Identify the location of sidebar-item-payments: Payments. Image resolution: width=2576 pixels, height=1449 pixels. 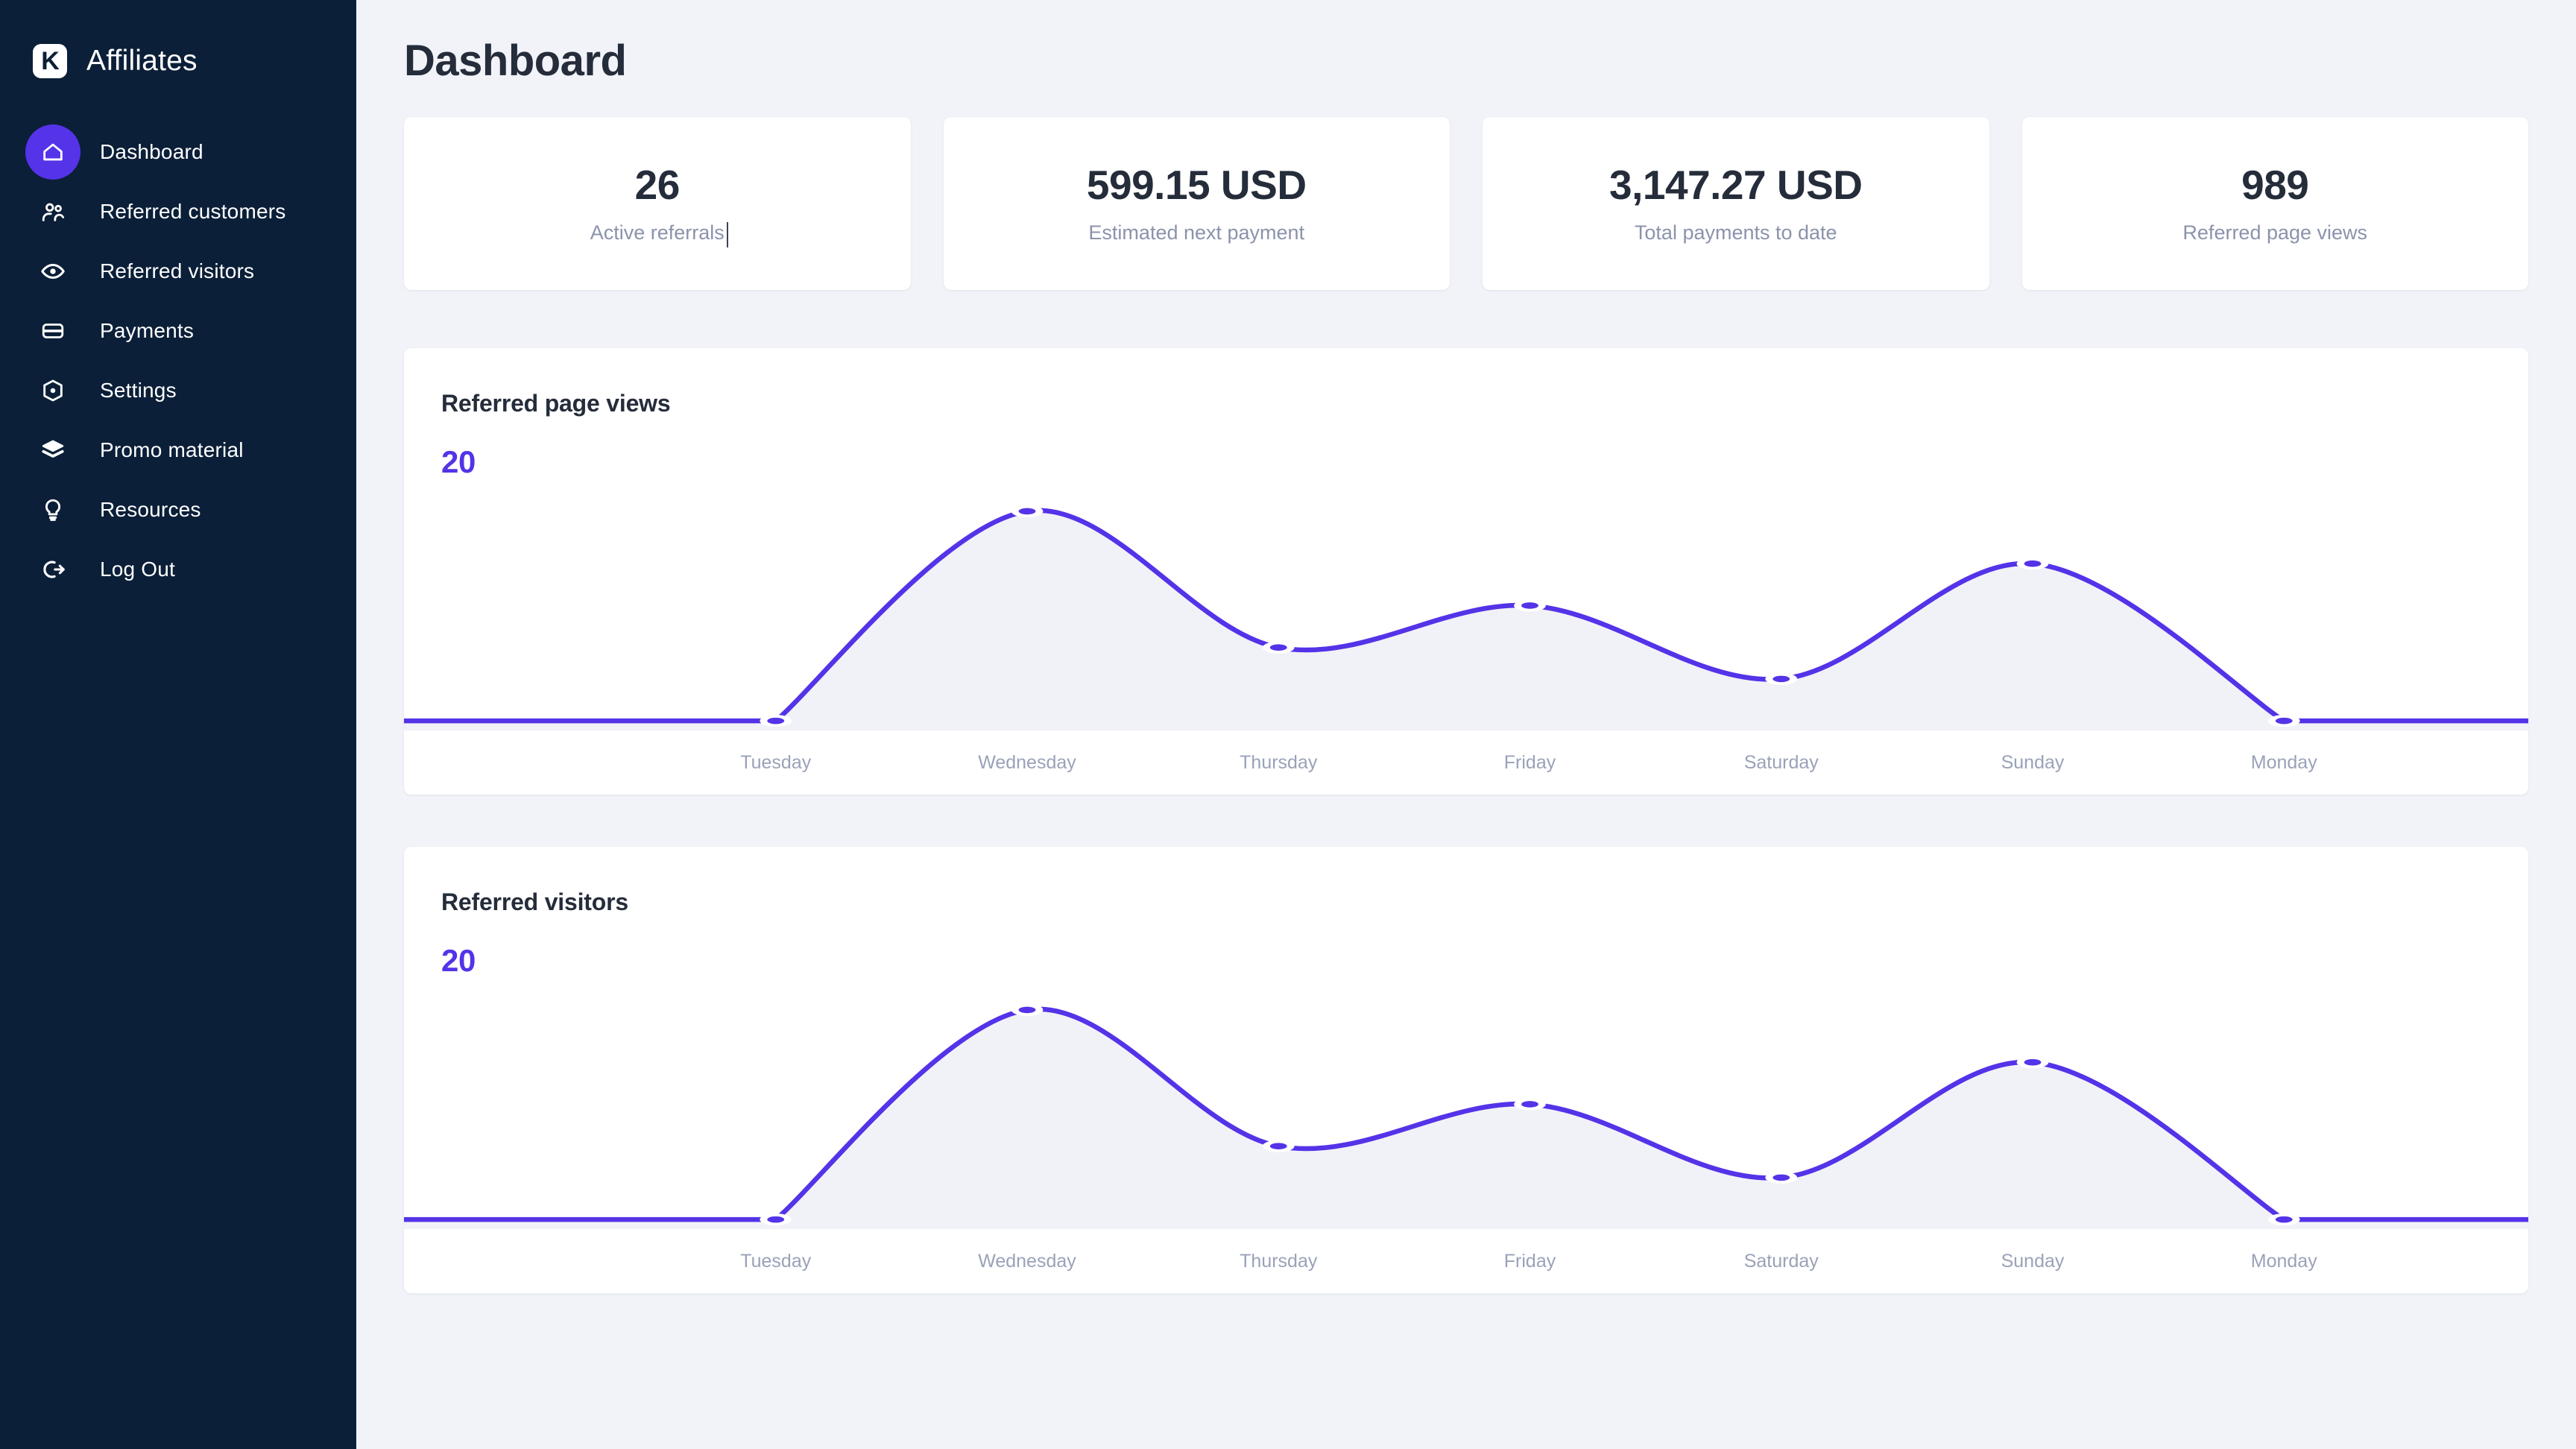
(178, 331).